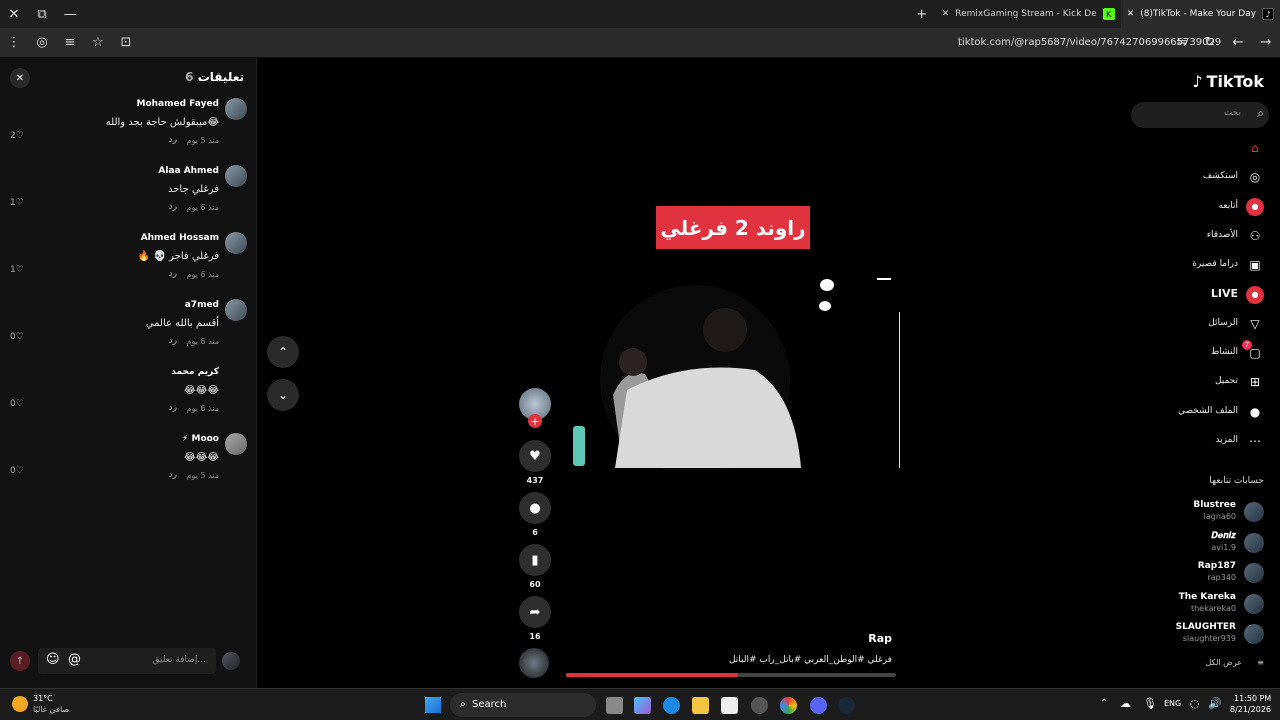  Describe the element at coordinates (1204, 352) in the screenshot. I see `nav-item-activity: النشاط ▢ 7` at that location.